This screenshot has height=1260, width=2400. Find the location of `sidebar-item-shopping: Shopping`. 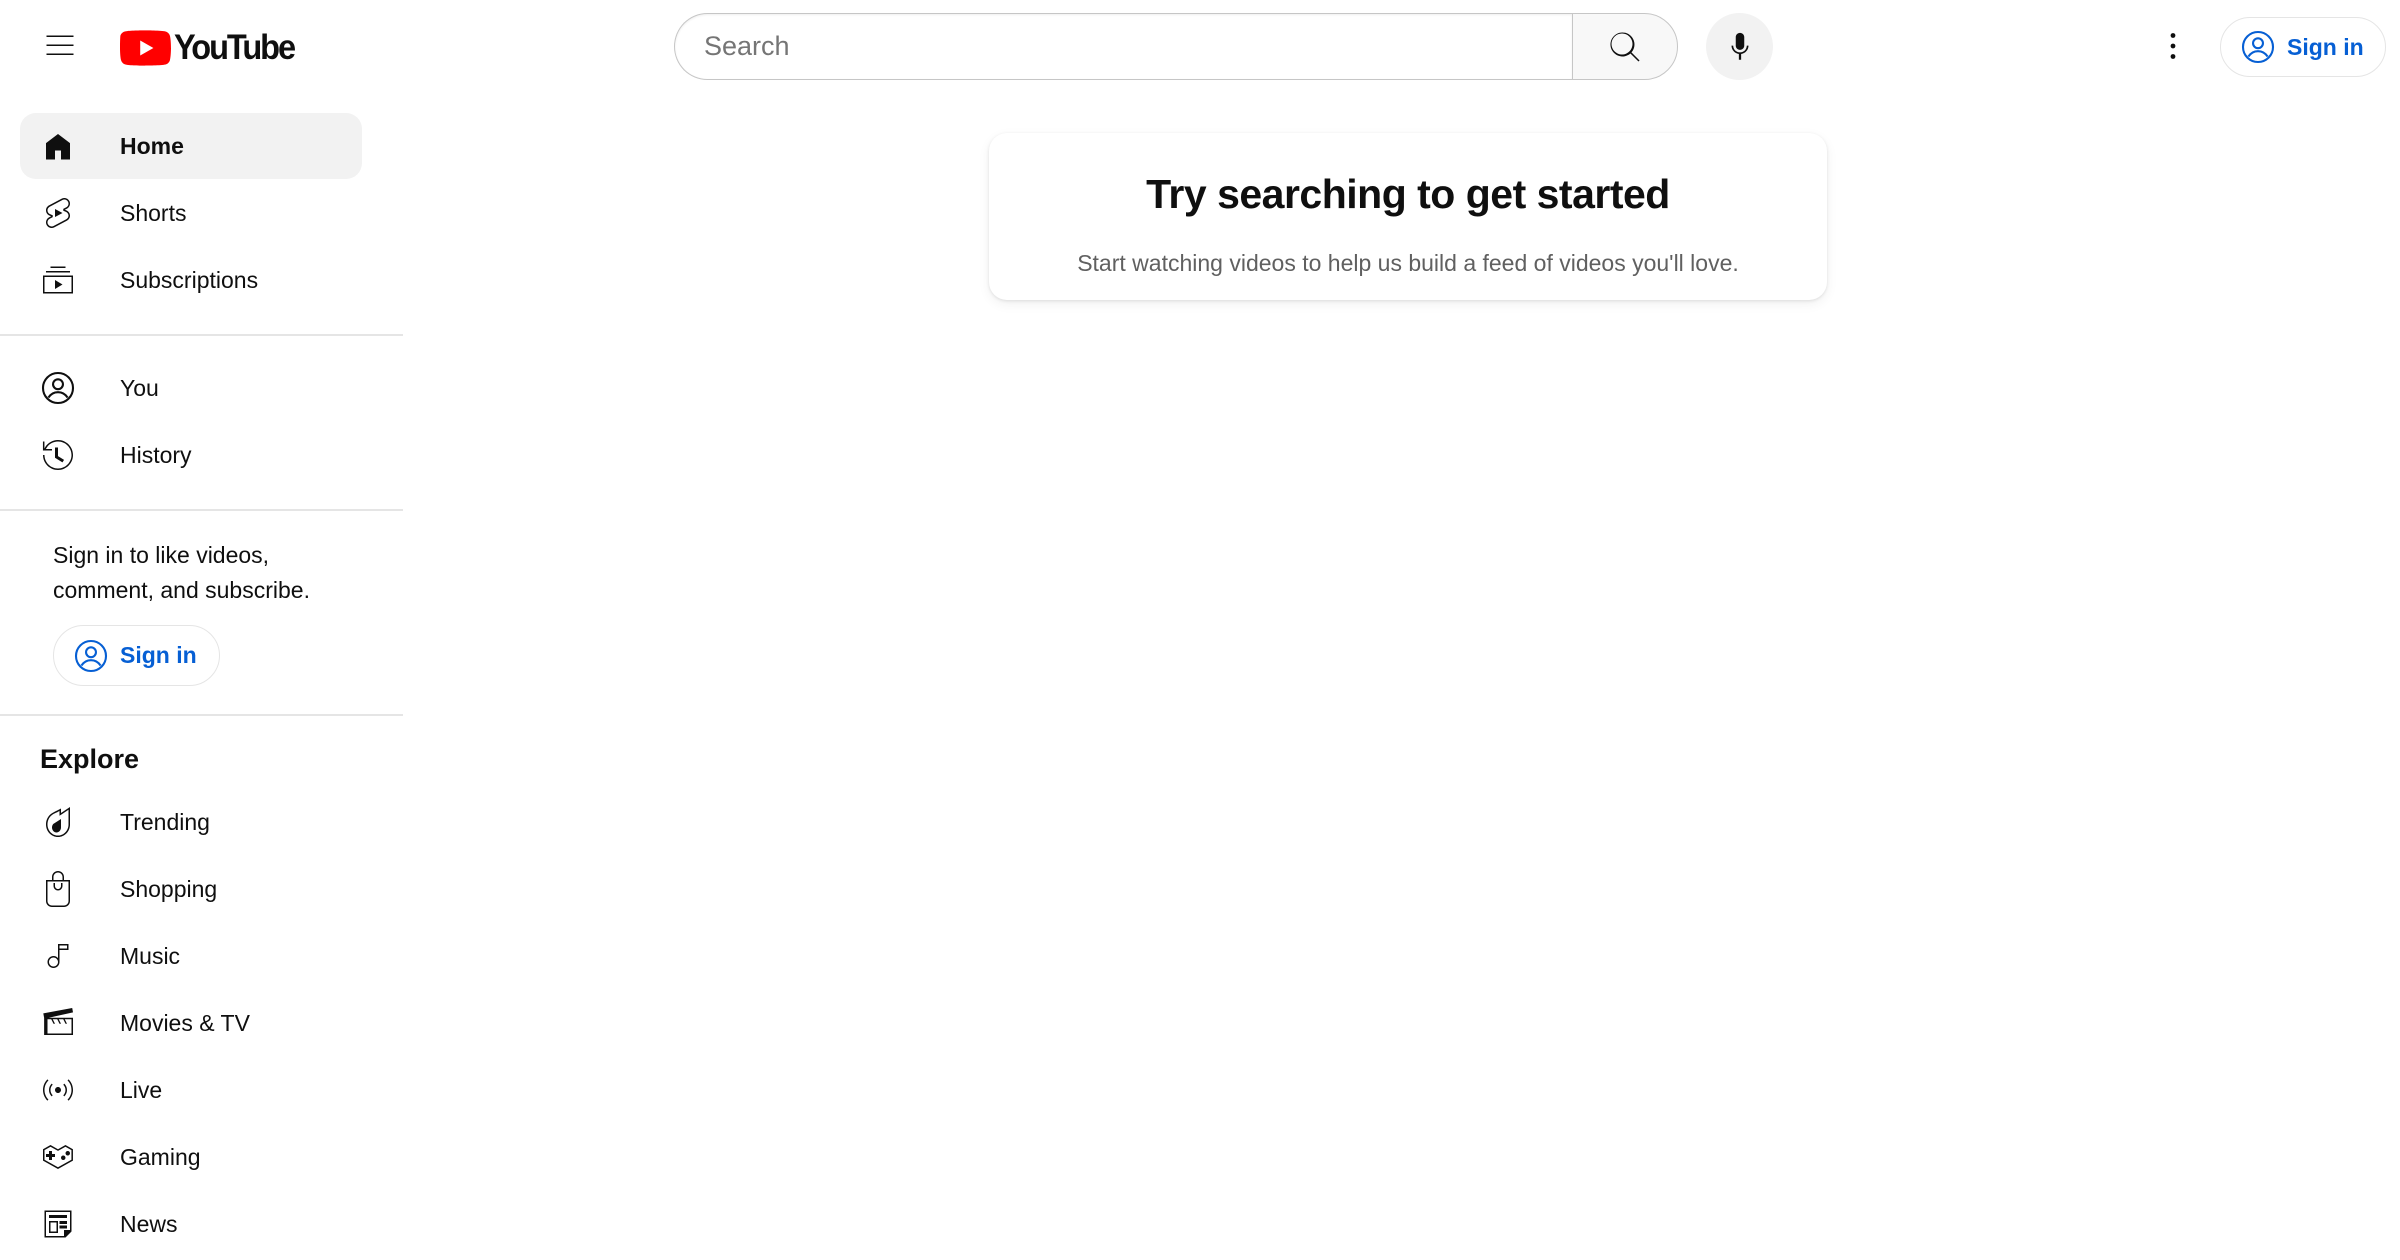

sidebar-item-shopping: Shopping is located at coordinates (191, 889).